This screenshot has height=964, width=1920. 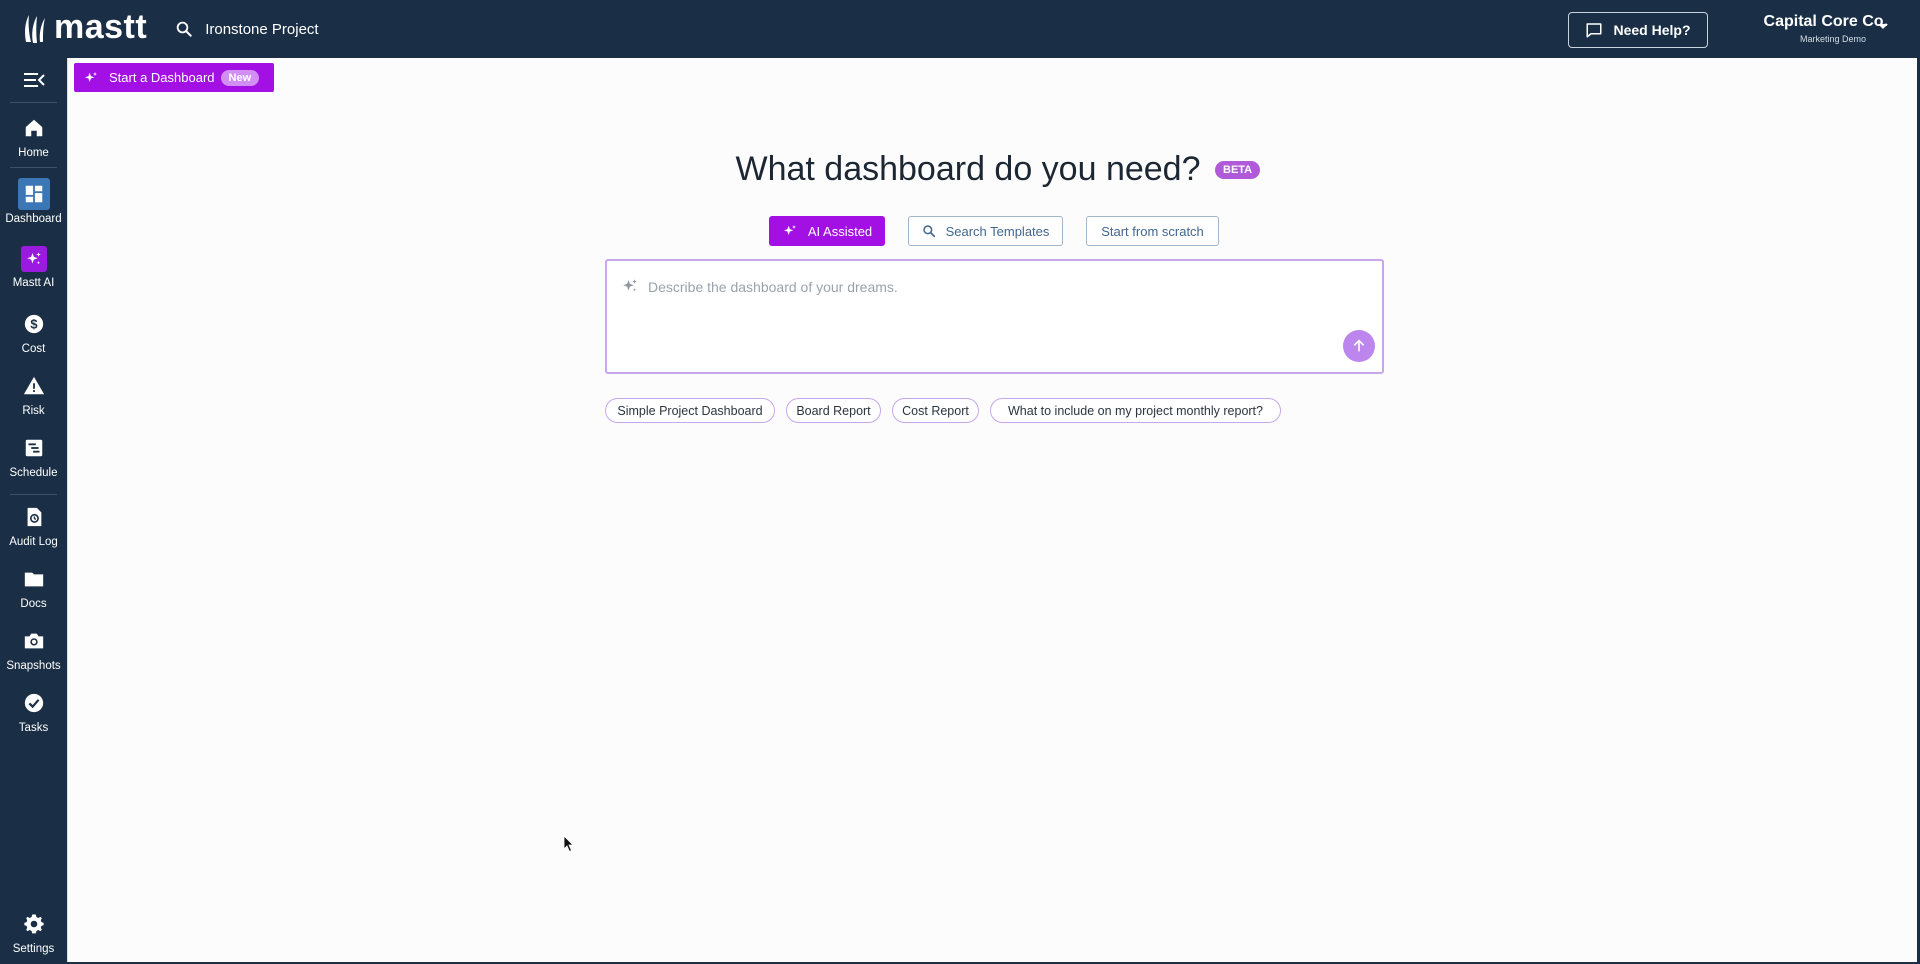 I want to click on sidebar-item-label: Settings, so click(x=33, y=949).